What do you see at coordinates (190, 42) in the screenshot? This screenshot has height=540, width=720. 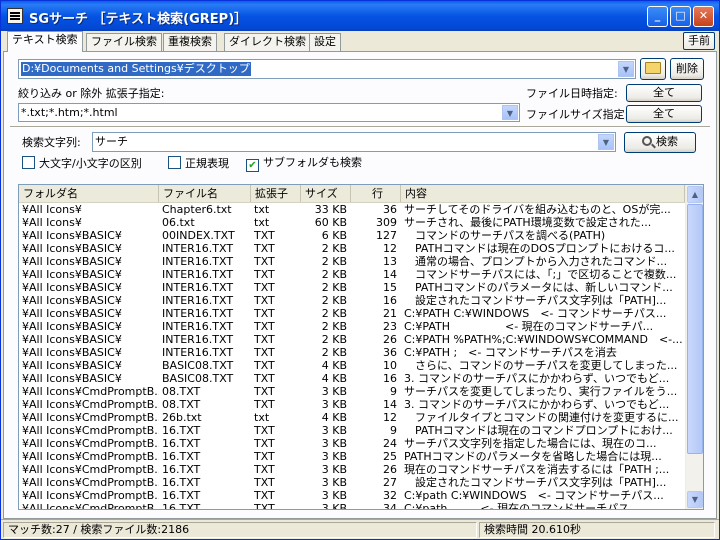 I see `tab-duplicate-search: 重複検索` at bounding box center [190, 42].